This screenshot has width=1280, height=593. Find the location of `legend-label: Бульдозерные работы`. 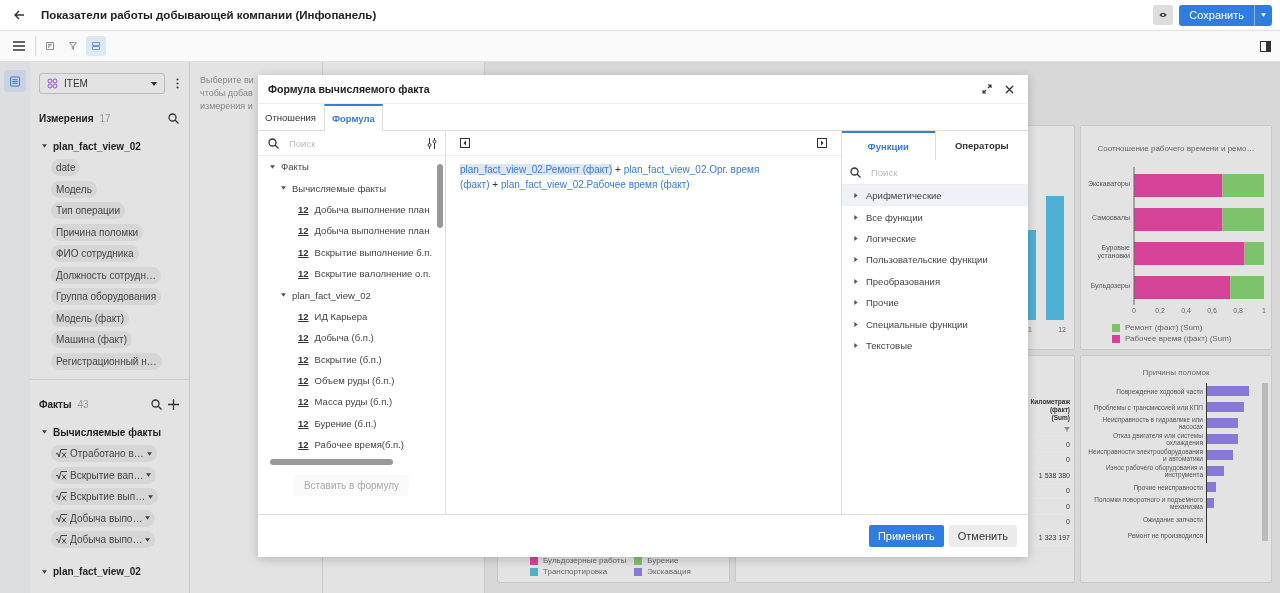

legend-label: Бульдозерные работы is located at coordinates (585, 560).